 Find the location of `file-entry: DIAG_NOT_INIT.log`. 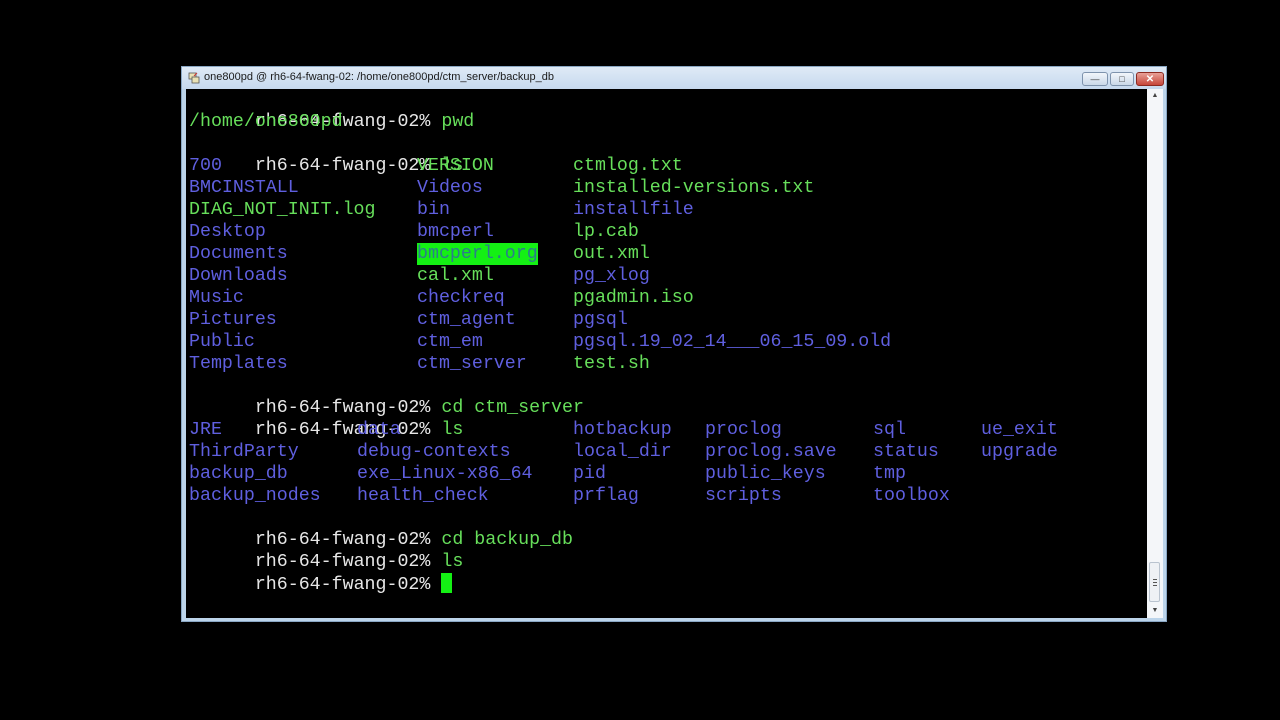

file-entry: DIAG_NOT_INIT.log is located at coordinates (282, 210).